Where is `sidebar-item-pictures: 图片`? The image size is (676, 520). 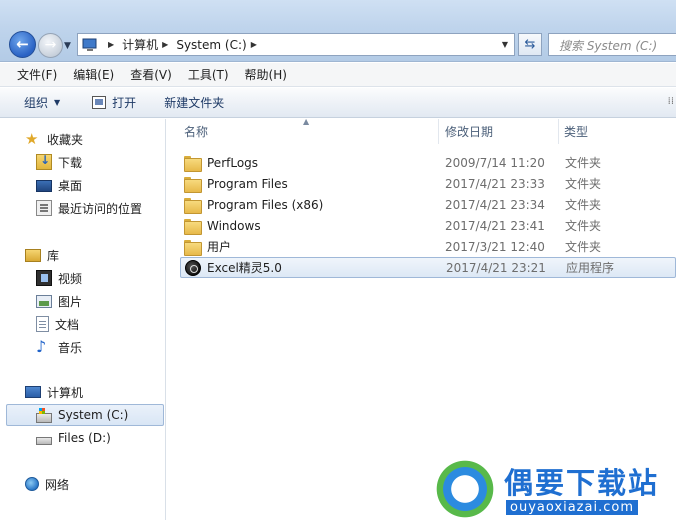
sidebar-item-pictures: 图片 is located at coordinates (83, 301).